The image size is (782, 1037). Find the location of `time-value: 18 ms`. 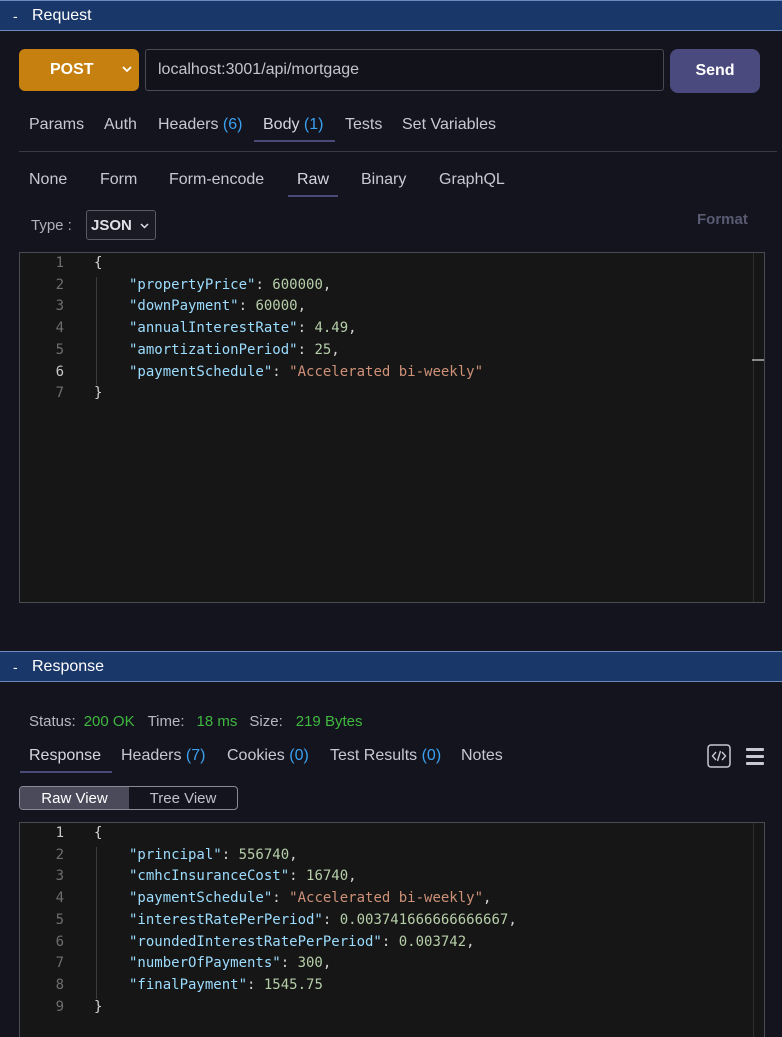

time-value: 18 ms is located at coordinates (217, 721).